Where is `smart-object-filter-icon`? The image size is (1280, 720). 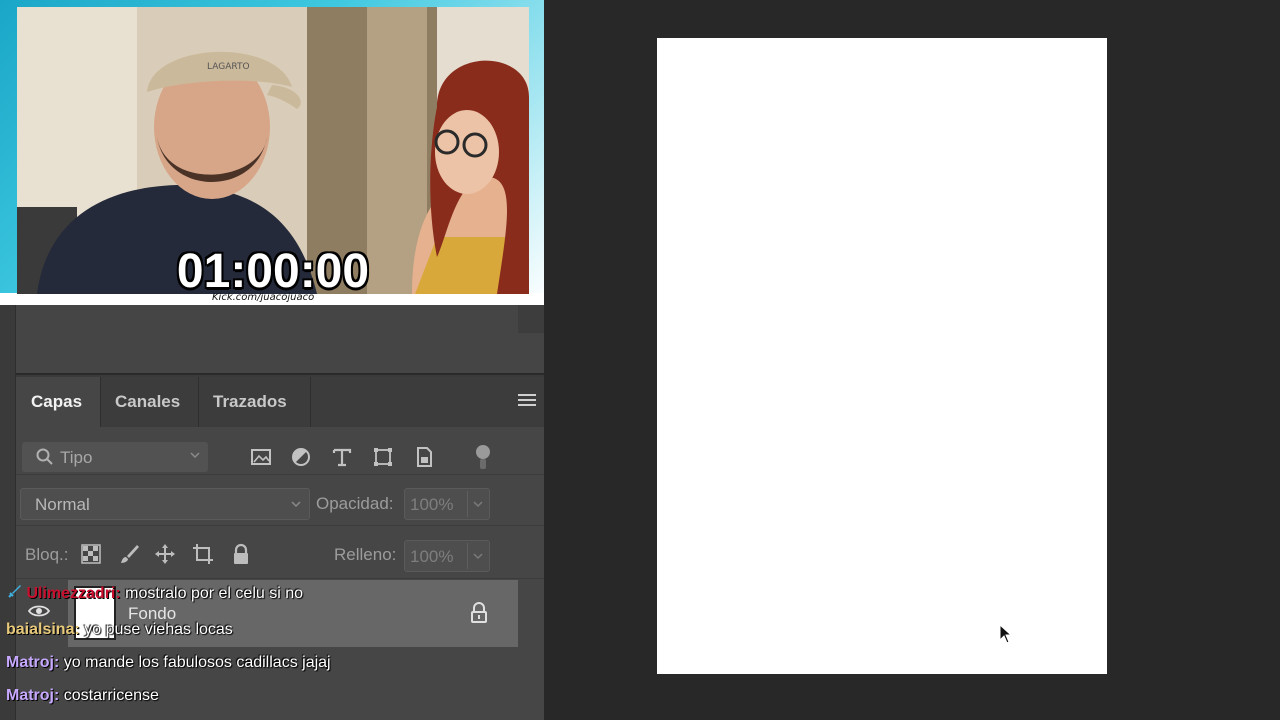
smart-object-filter-icon is located at coordinates (424, 457).